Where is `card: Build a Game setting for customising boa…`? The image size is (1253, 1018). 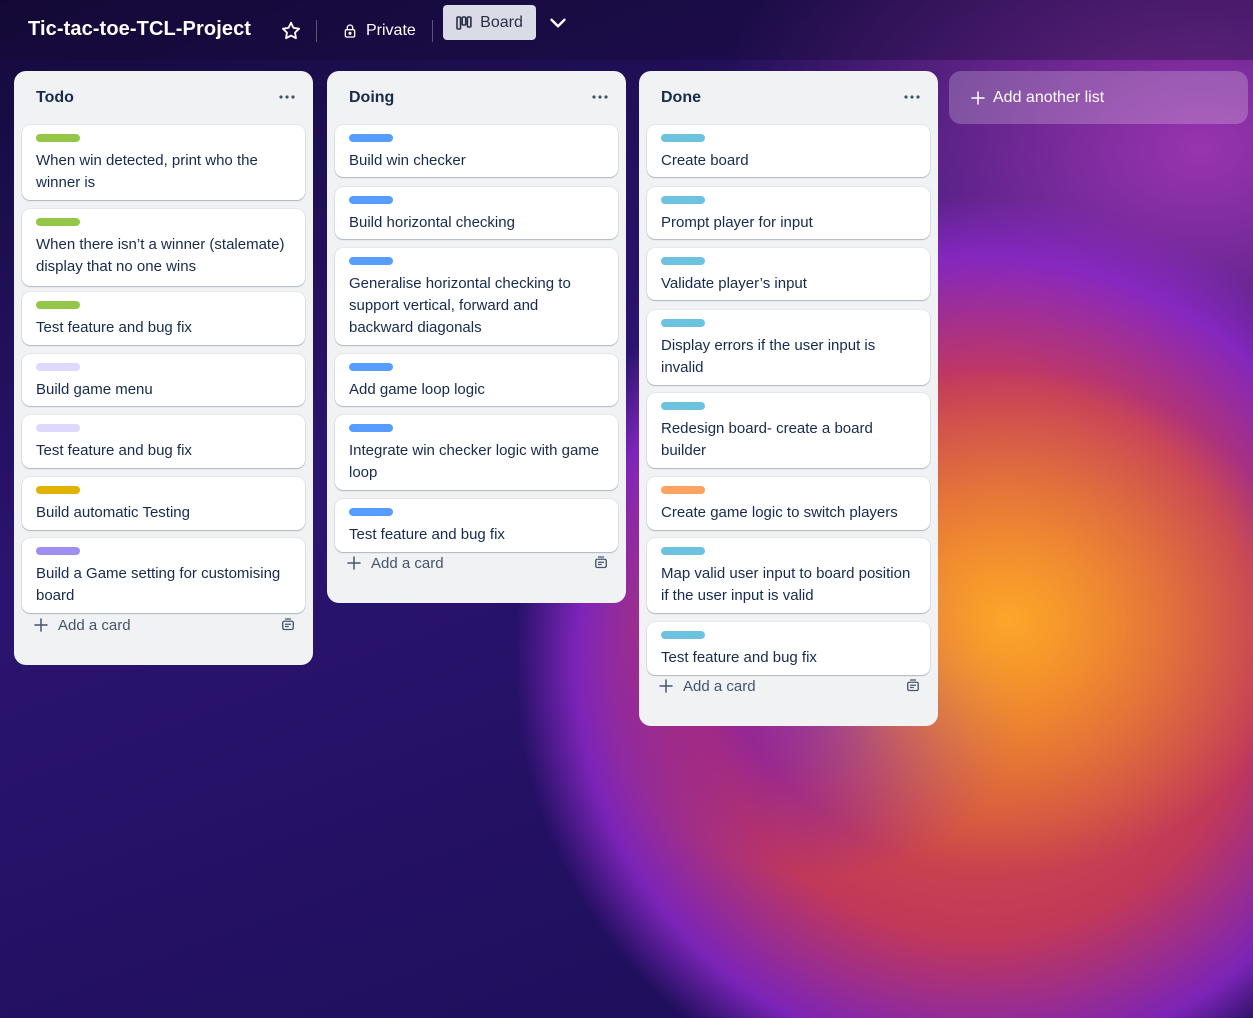 card: Build a Game setting for customising boa… is located at coordinates (163, 575).